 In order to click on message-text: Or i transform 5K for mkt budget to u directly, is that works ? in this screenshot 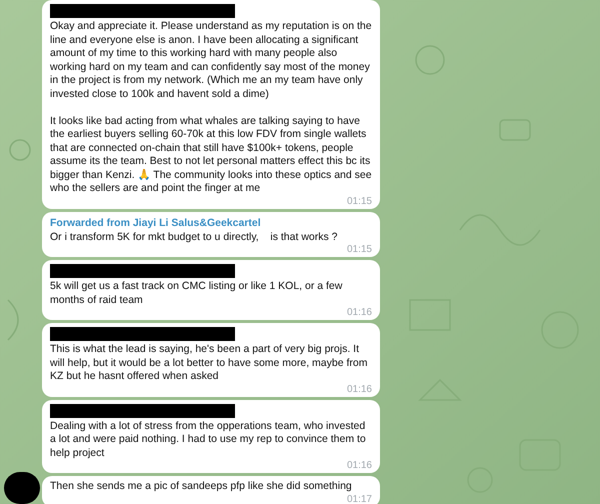, I will do `click(194, 237)`.